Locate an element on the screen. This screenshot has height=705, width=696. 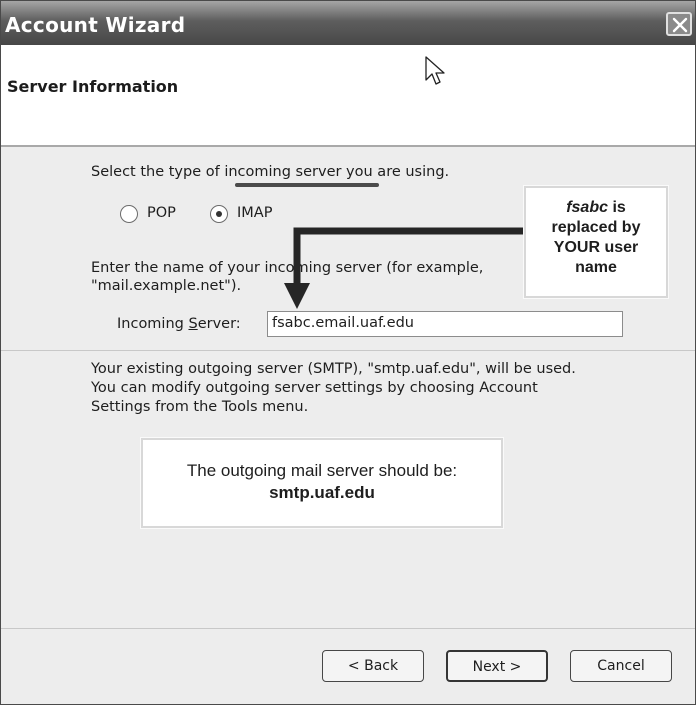
incoming-server-input: fsabc.email.uaf.edu is located at coordinates (445, 324).